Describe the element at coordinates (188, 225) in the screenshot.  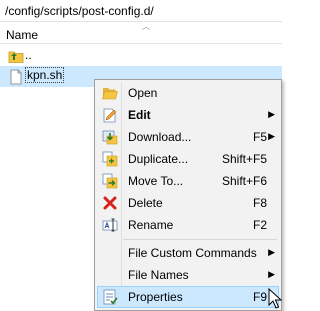
I see `menu-item-rename: Rename F2` at that location.